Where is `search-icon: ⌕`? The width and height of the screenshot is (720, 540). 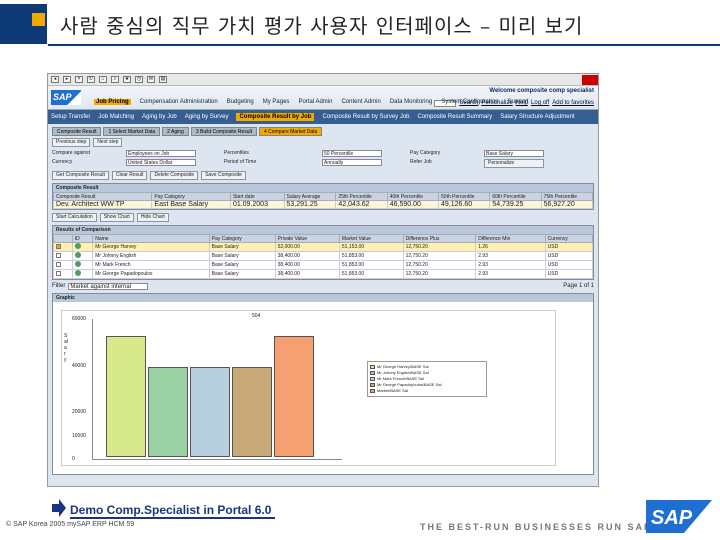
search-icon: ⌕ is located at coordinates (115, 79).